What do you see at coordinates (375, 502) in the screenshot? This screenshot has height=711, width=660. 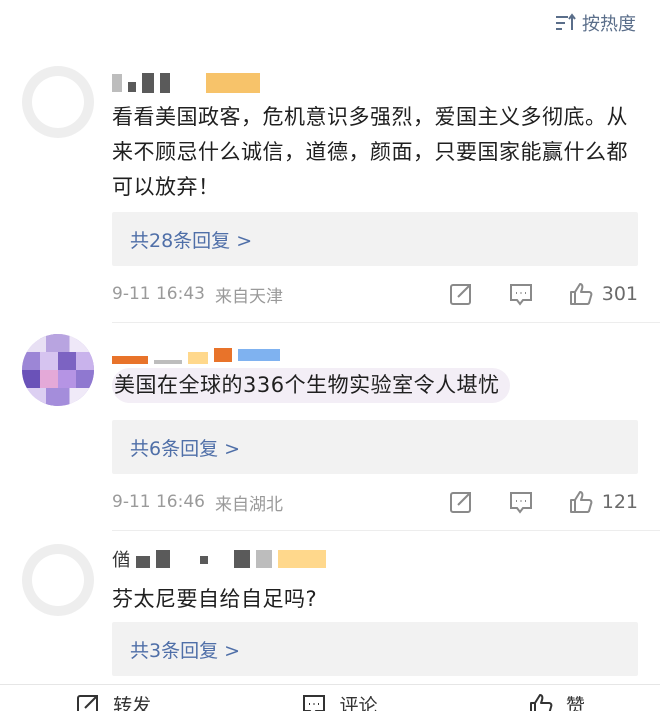 I see `comment-meta: 9-11 16:46 来自湖北 121` at bounding box center [375, 502].